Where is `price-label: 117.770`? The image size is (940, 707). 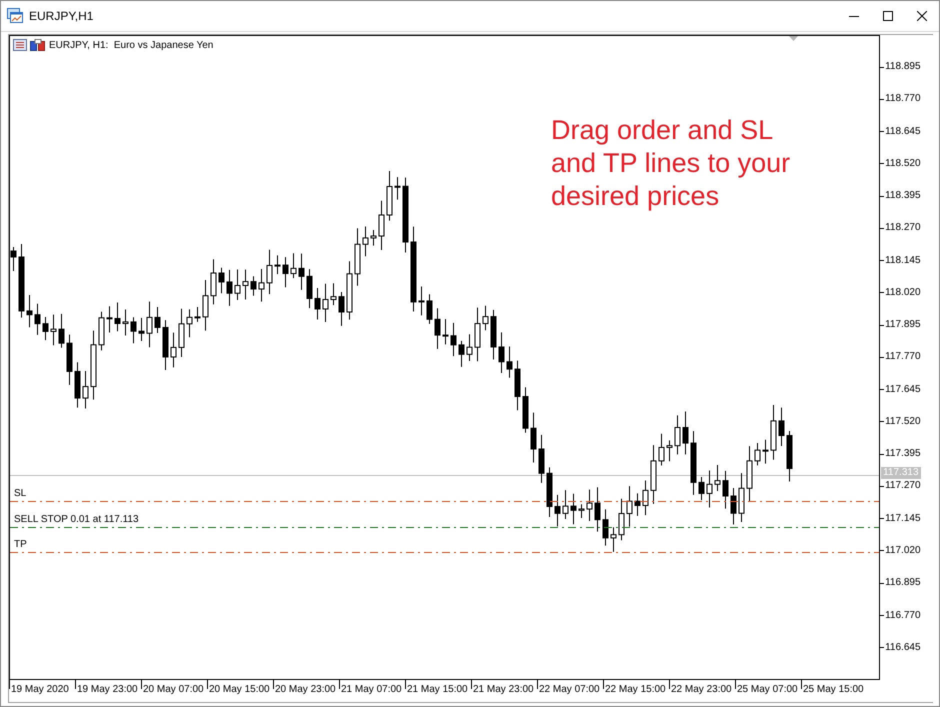 price-label: 117.770 is located at coordinates (903, 357).